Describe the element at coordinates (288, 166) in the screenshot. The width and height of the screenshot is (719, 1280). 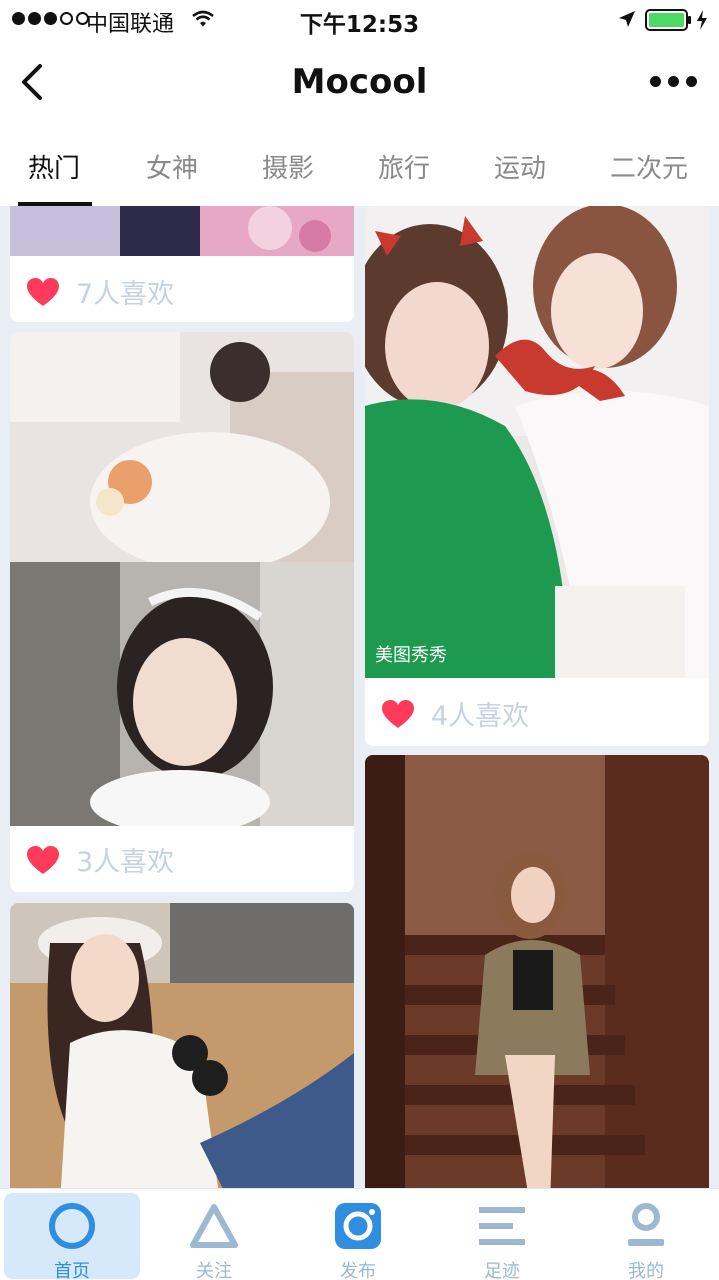
I see `tab-photography: 摄影` at that location.